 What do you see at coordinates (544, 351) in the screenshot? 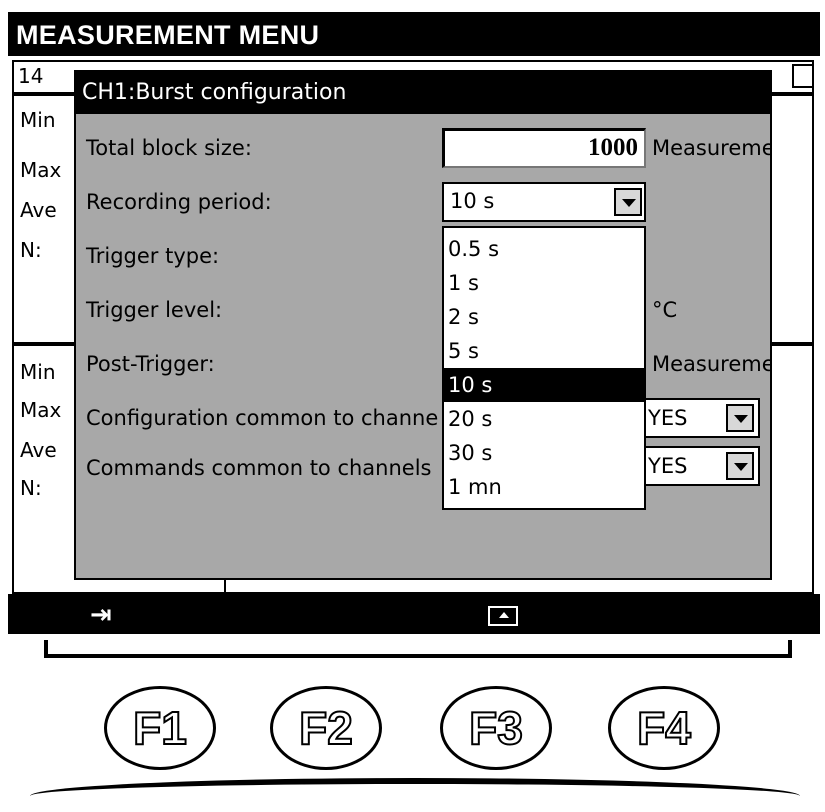
I see `option-5s: 5 s` at bounding box center [544, 351].